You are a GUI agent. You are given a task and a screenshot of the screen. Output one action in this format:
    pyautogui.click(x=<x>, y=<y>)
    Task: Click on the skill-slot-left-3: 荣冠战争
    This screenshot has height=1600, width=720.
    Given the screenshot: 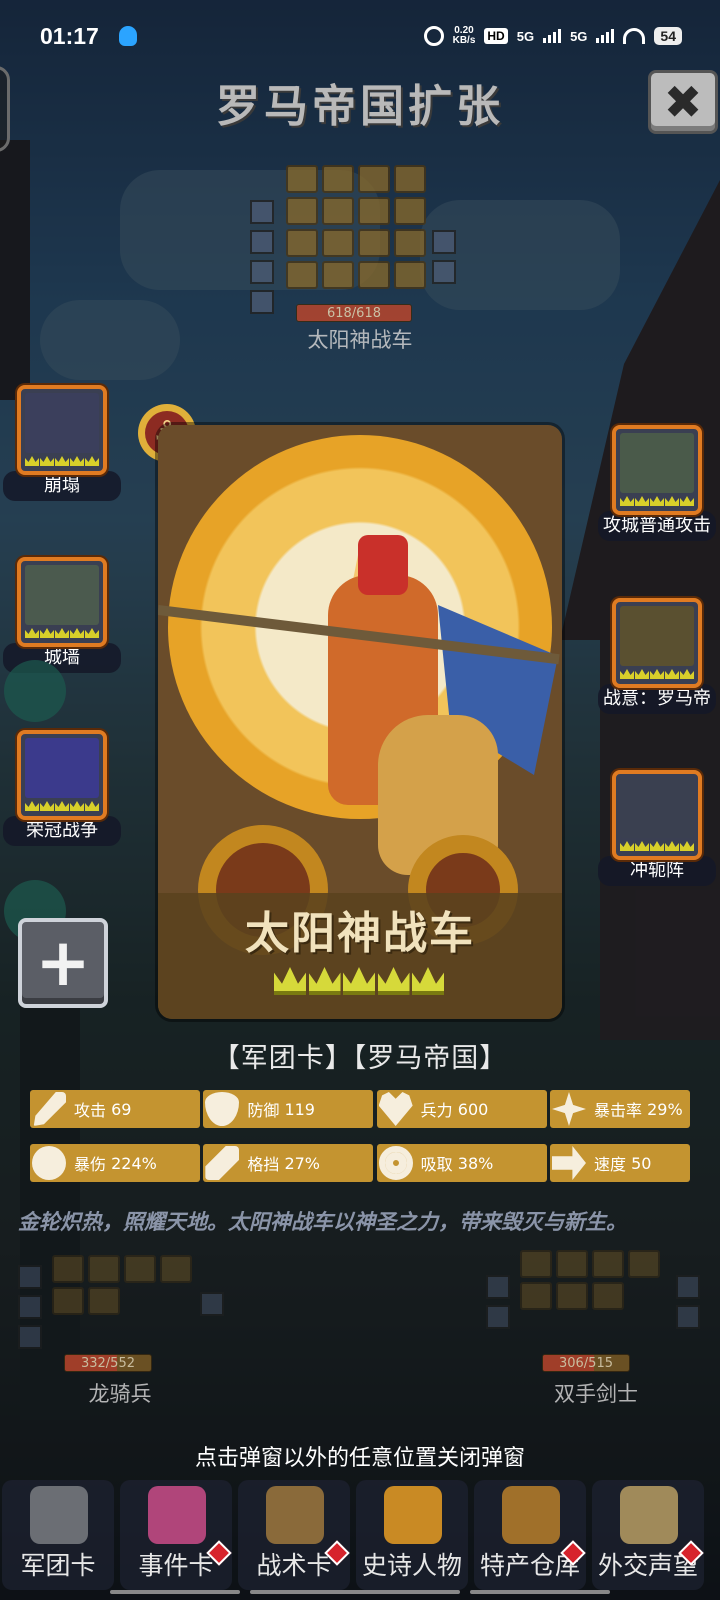 What is the action you would take?
    pyautogui.click(x=62, y=788)
    